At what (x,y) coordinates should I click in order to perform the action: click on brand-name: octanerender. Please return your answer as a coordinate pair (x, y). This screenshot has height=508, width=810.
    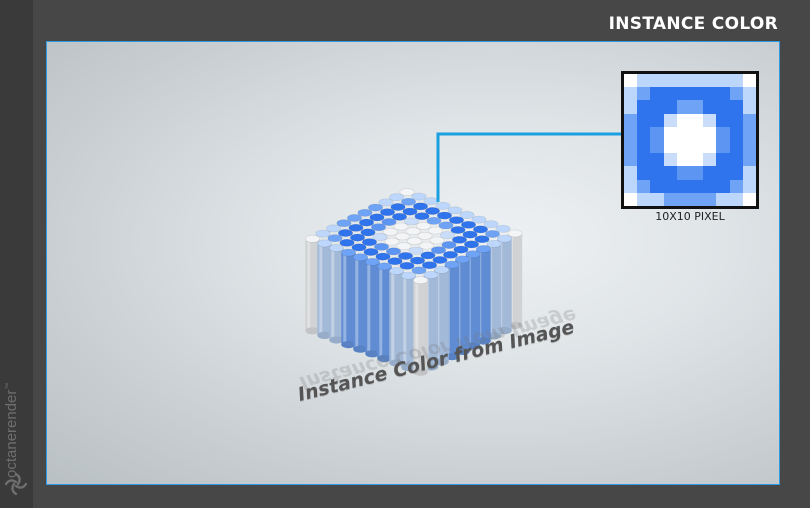
    Looking at the image, I should click on (11, 433).